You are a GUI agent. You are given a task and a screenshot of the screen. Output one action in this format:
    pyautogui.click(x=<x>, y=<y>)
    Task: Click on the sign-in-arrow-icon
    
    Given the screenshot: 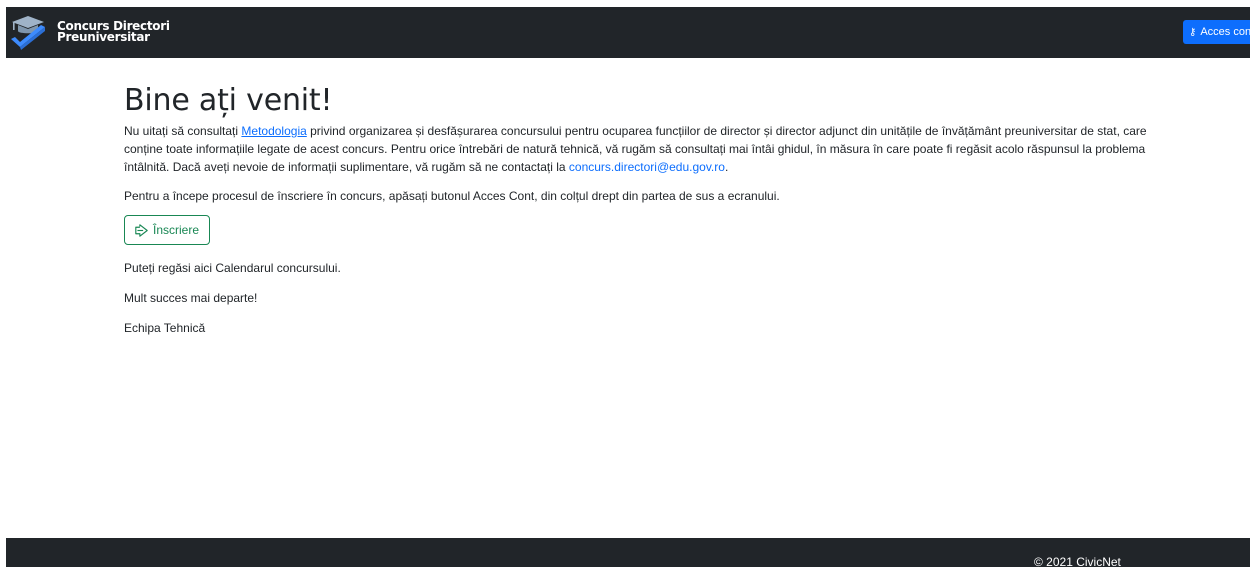 What is the action you would take?
    pyautogui.click(x=141, y=230)
    